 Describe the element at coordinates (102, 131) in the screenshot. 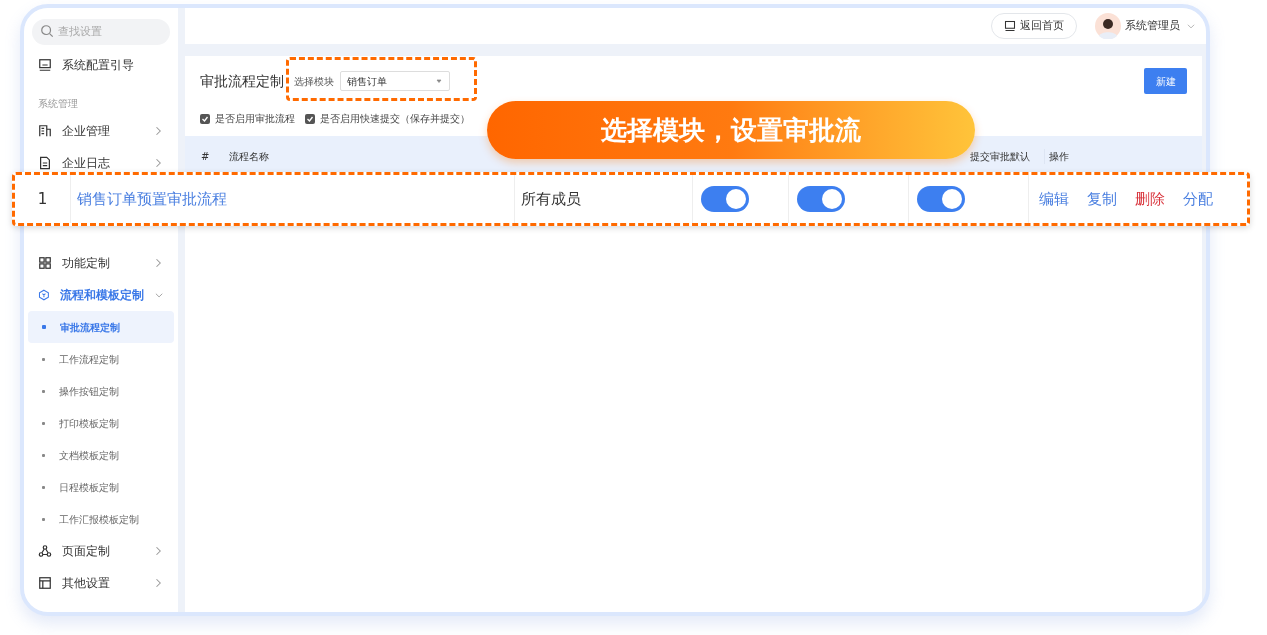

I see `sidebar-item: 企业管理` at that location.